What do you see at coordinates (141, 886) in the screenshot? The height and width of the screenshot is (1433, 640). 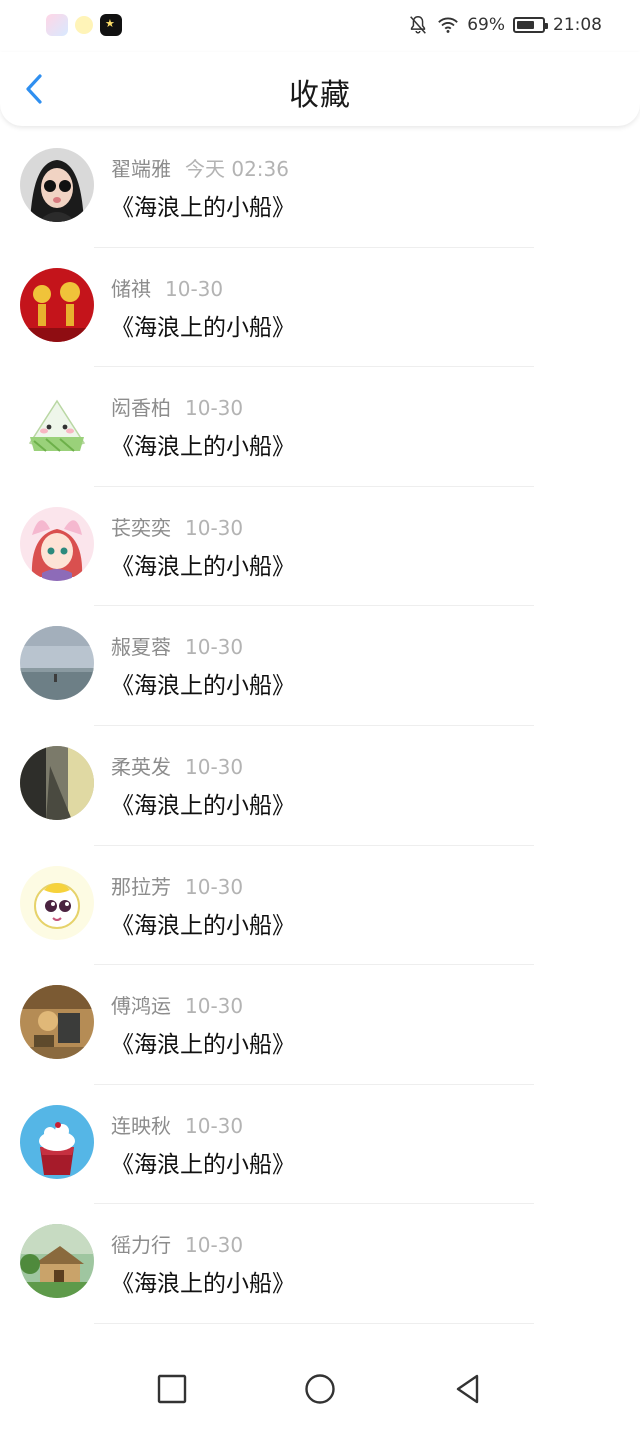 I see `user-name: 那拉芳` at bounding box center [141, 886].